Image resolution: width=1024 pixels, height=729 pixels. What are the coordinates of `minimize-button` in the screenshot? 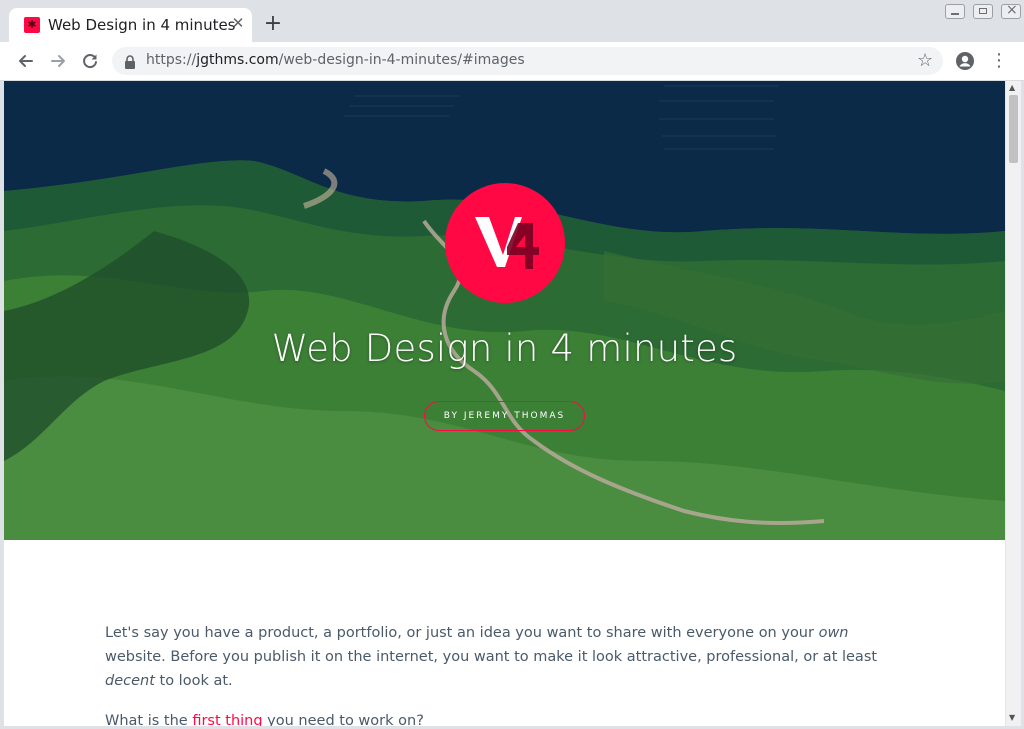 It's located at (955, 11).